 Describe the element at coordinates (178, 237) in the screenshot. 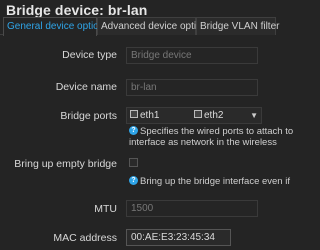

I see `mac-address-input: 00:AE:E3:23:45:34` at that location.